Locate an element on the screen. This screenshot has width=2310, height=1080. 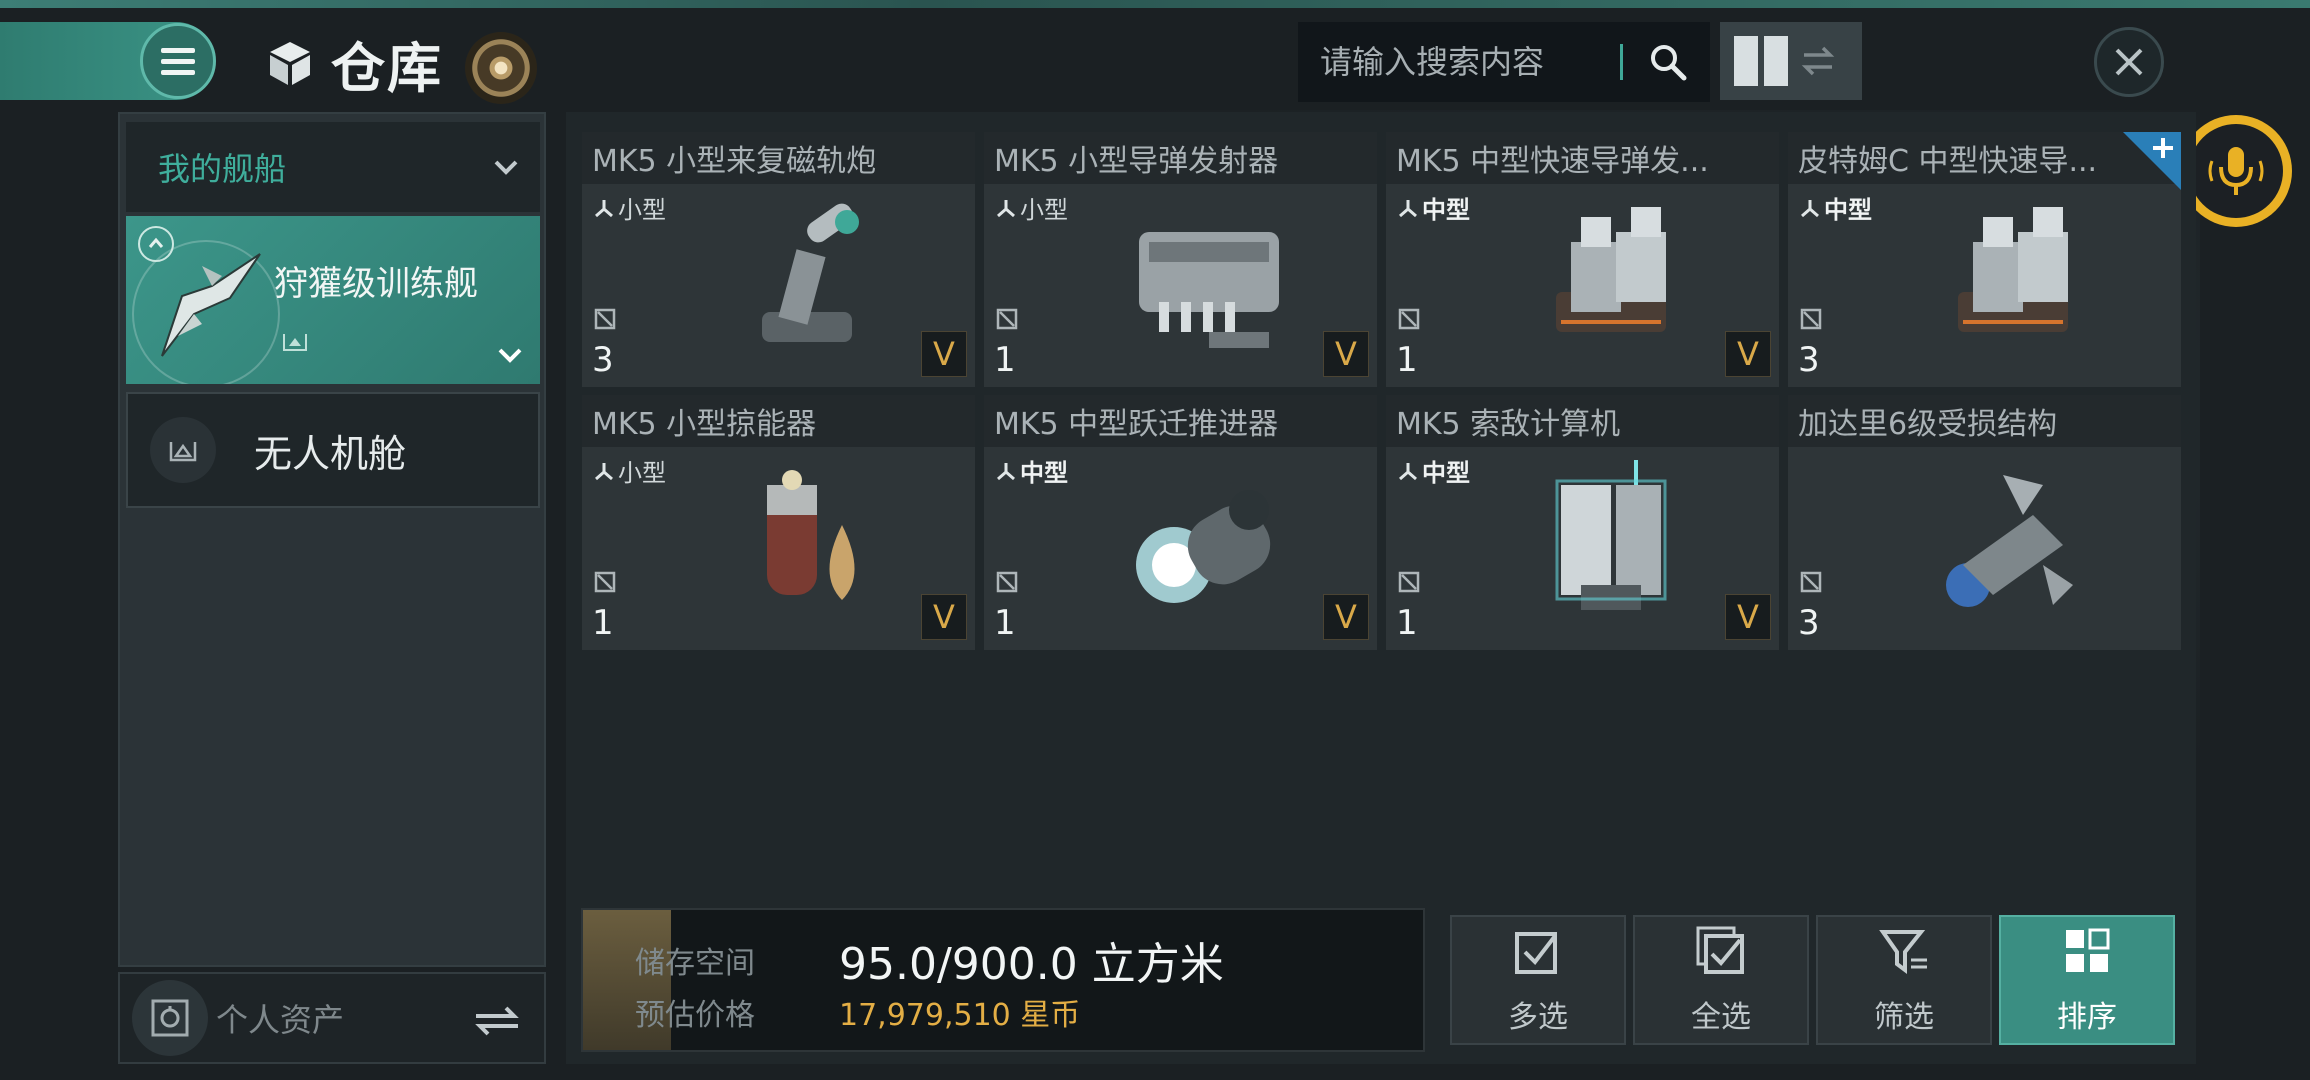
estimated-price-label: 预估价格 is located at coordinates (695, 1015).